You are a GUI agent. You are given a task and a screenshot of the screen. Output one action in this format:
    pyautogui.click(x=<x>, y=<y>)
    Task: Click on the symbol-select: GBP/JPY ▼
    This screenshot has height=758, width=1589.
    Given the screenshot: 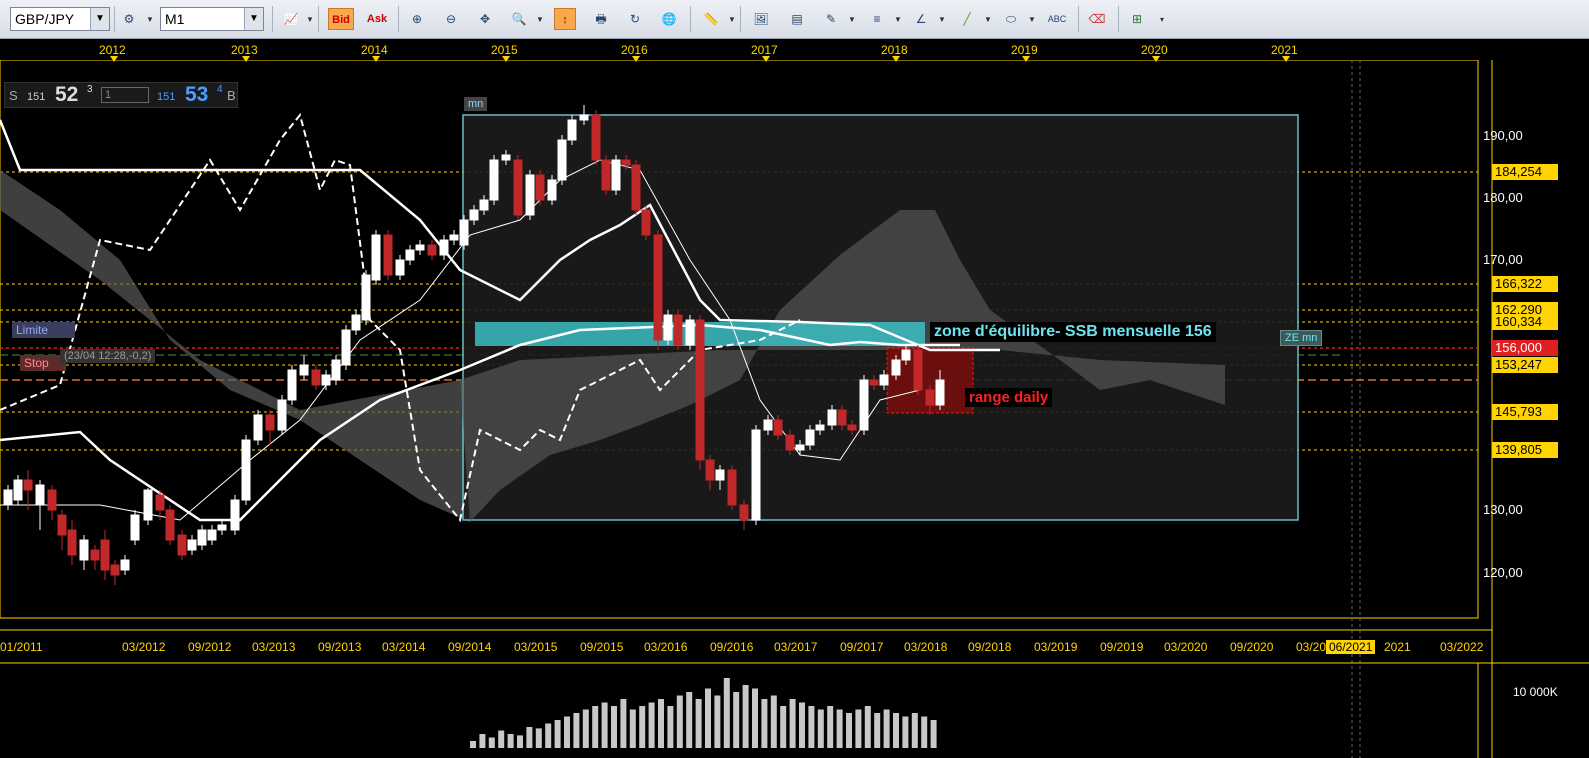 What is the action you would take?
    pyautogui.click(x=60, y=19)
    